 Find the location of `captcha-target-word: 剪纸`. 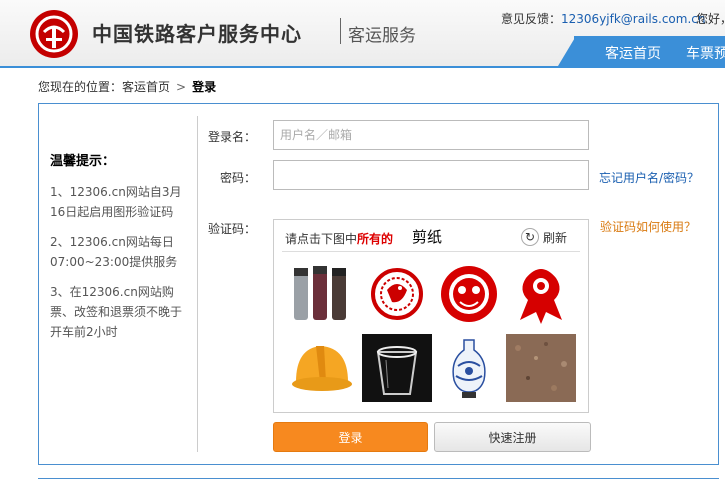

captcha-target-word: 剪纸 is located at coordinates (427, 237).